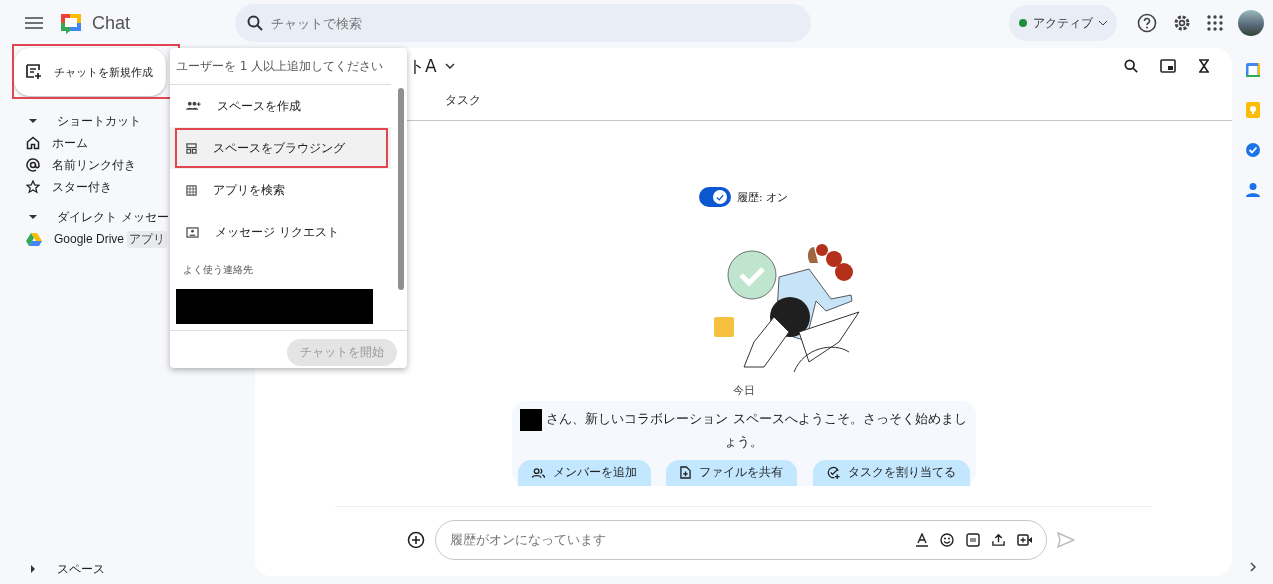 Image resolution: width=1273 pixels, height=584 pixels. What do you see at coordinates (33, 187) in the screenshot?
I see `star-icon` at bounding box center [33, 187].